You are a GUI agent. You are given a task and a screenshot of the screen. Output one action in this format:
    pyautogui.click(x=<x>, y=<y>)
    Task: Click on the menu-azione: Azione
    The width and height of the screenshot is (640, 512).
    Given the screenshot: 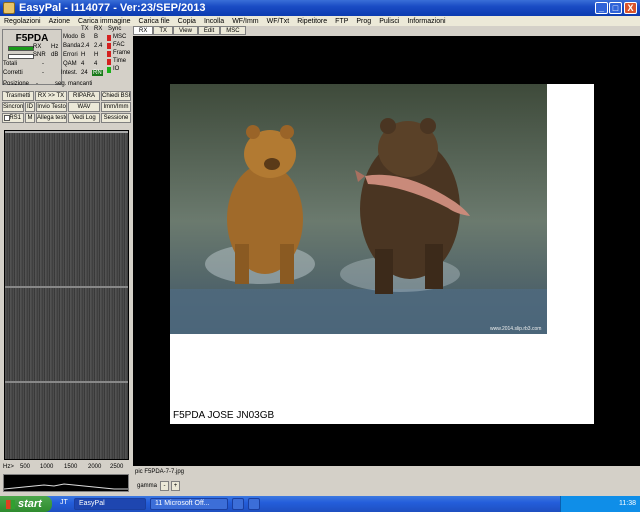 What is the action you would take?
    pyautogui.click(x=59, y=21)
    